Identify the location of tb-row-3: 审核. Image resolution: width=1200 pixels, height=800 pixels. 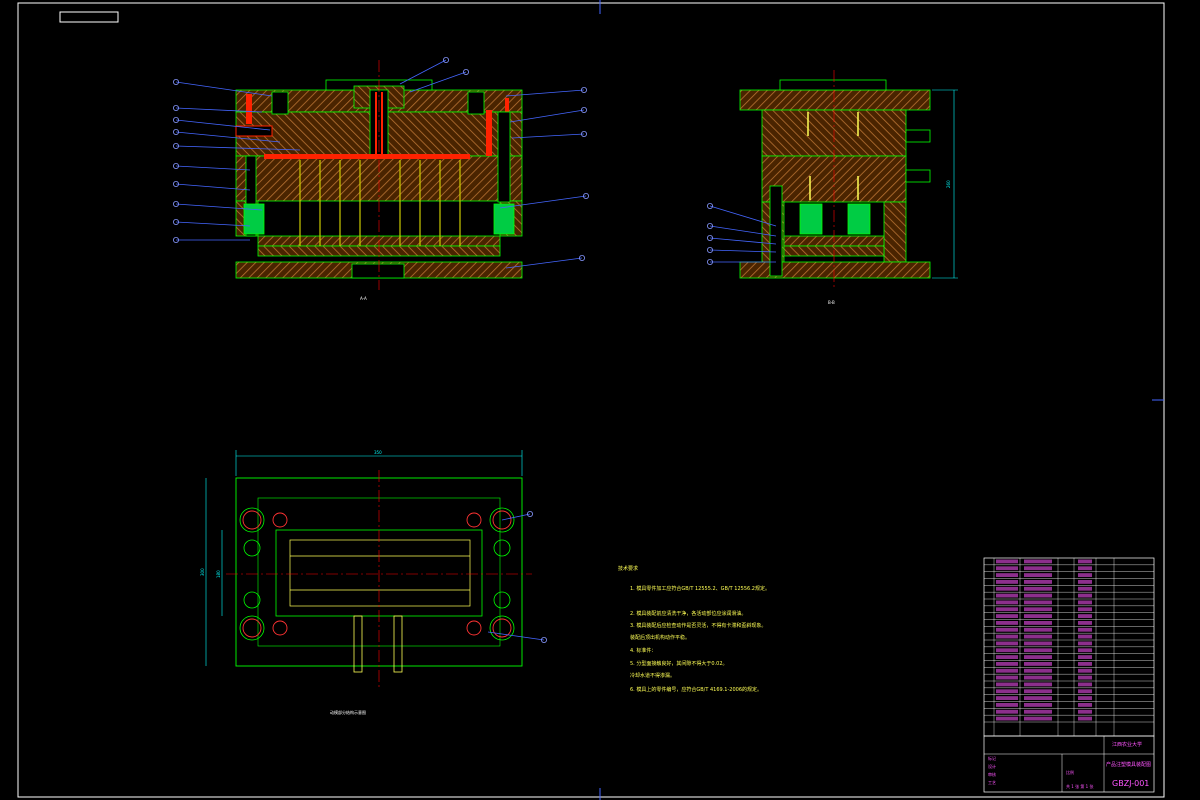
(992, 774).